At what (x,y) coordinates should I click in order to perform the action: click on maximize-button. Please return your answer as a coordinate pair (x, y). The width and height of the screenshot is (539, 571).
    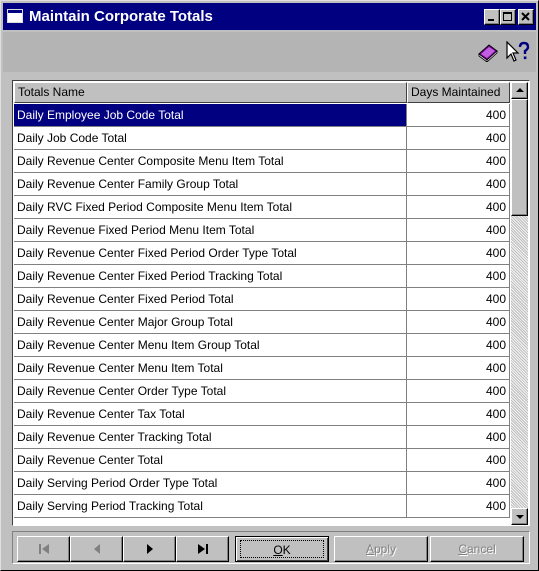
    Looking at the image, I should click on (508, 17).